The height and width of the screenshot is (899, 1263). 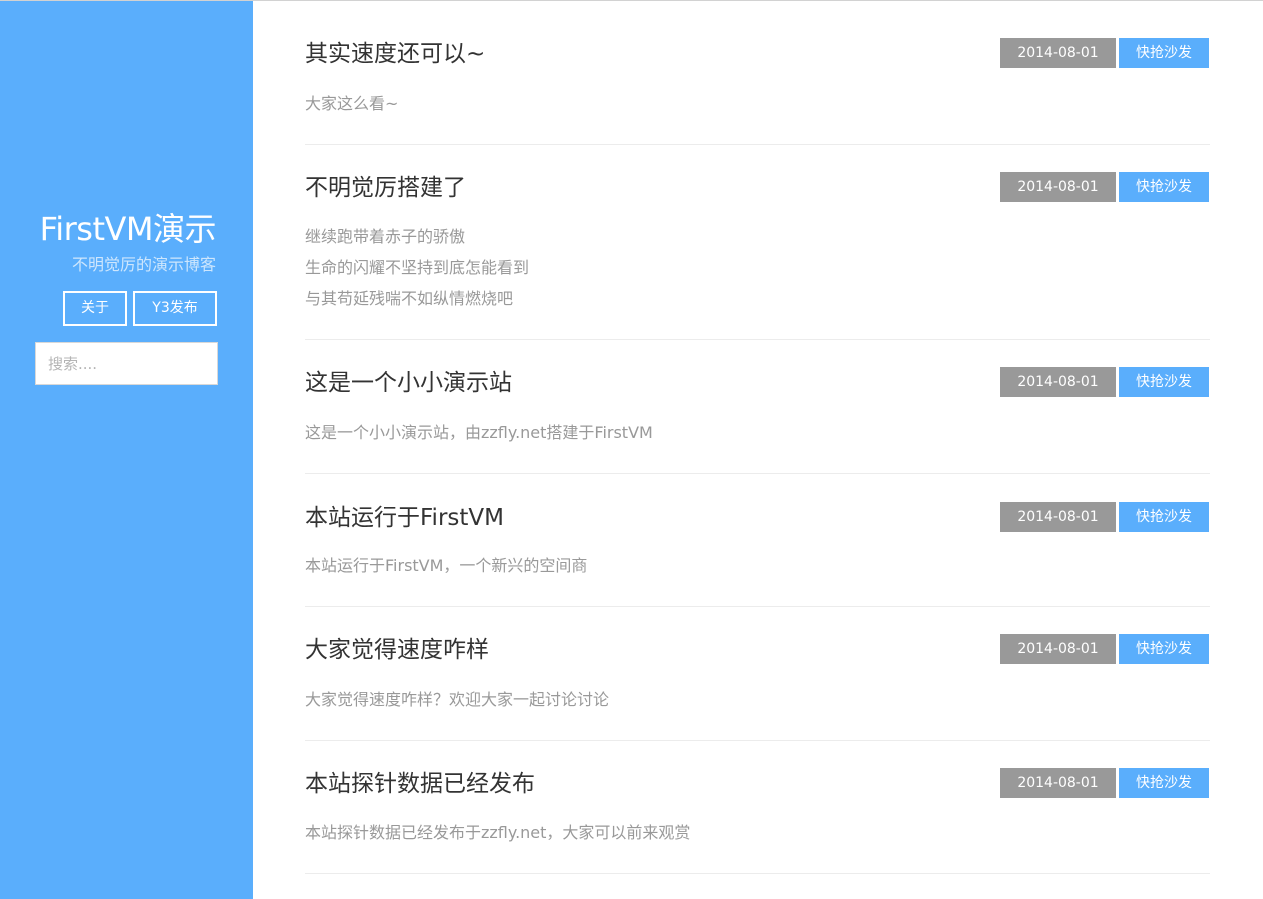 I want to click on site-subtitle: 不明觉厉的演示博客, so click(x=143, y=264).